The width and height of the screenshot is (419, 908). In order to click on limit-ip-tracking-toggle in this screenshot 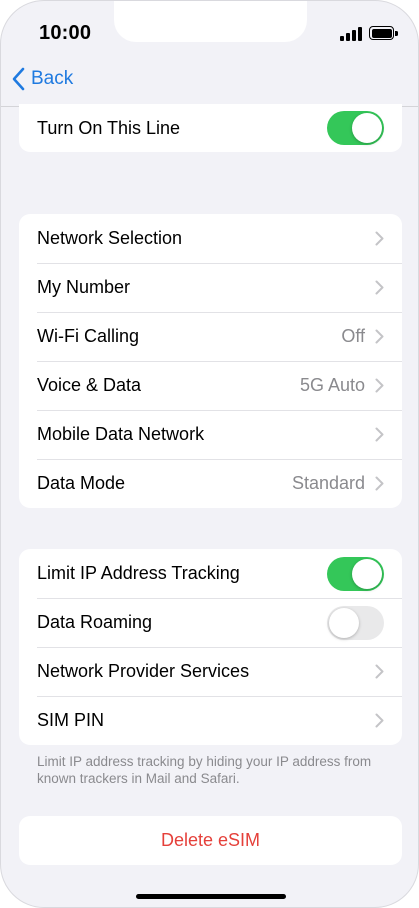, I will do `click(355, 573)`.